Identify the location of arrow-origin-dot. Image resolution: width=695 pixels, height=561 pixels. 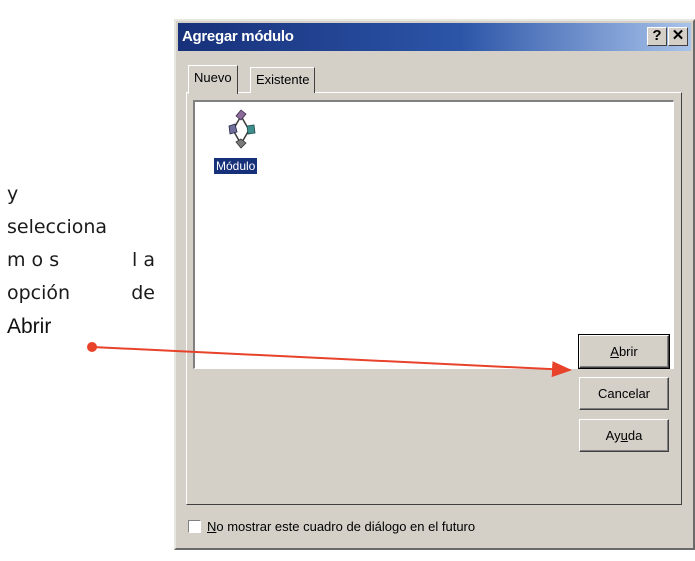
(92, 347).